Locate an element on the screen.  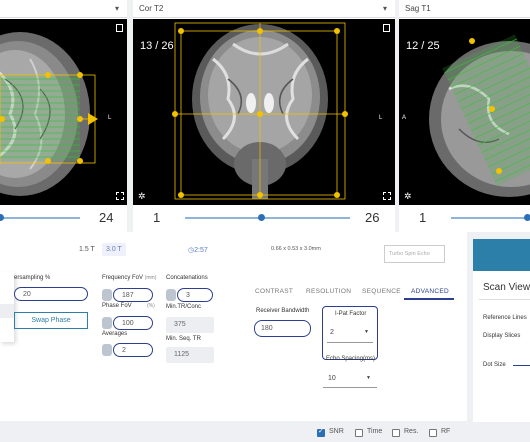
receiver-bandwidth-input: 180 is located at coordinates (282, 328).